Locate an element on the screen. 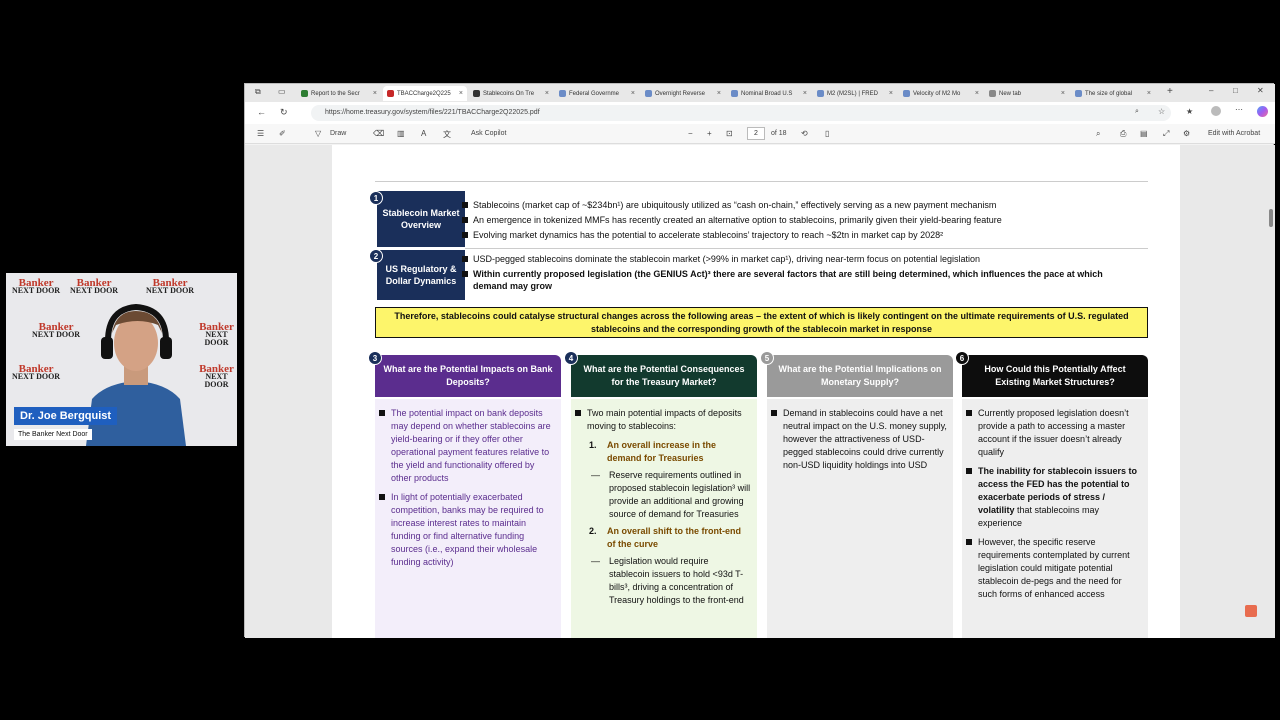  page-number-input: 2 is located at coordinates (756, 133).